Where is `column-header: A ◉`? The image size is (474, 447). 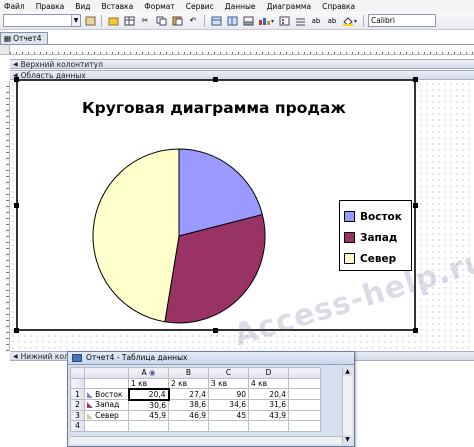
column-header: A ◉ is located at coordinates (148, 373).